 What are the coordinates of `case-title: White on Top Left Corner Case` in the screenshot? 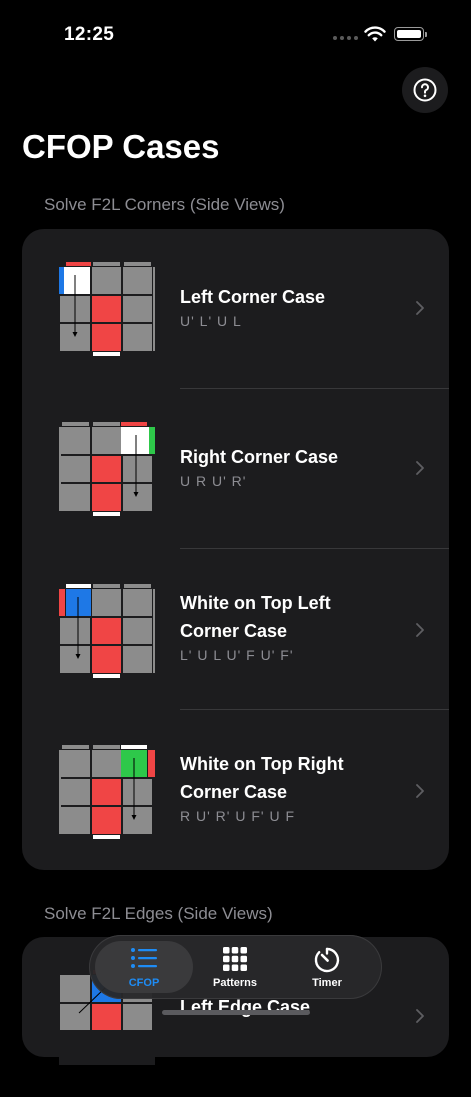 It's located at (255, 617).